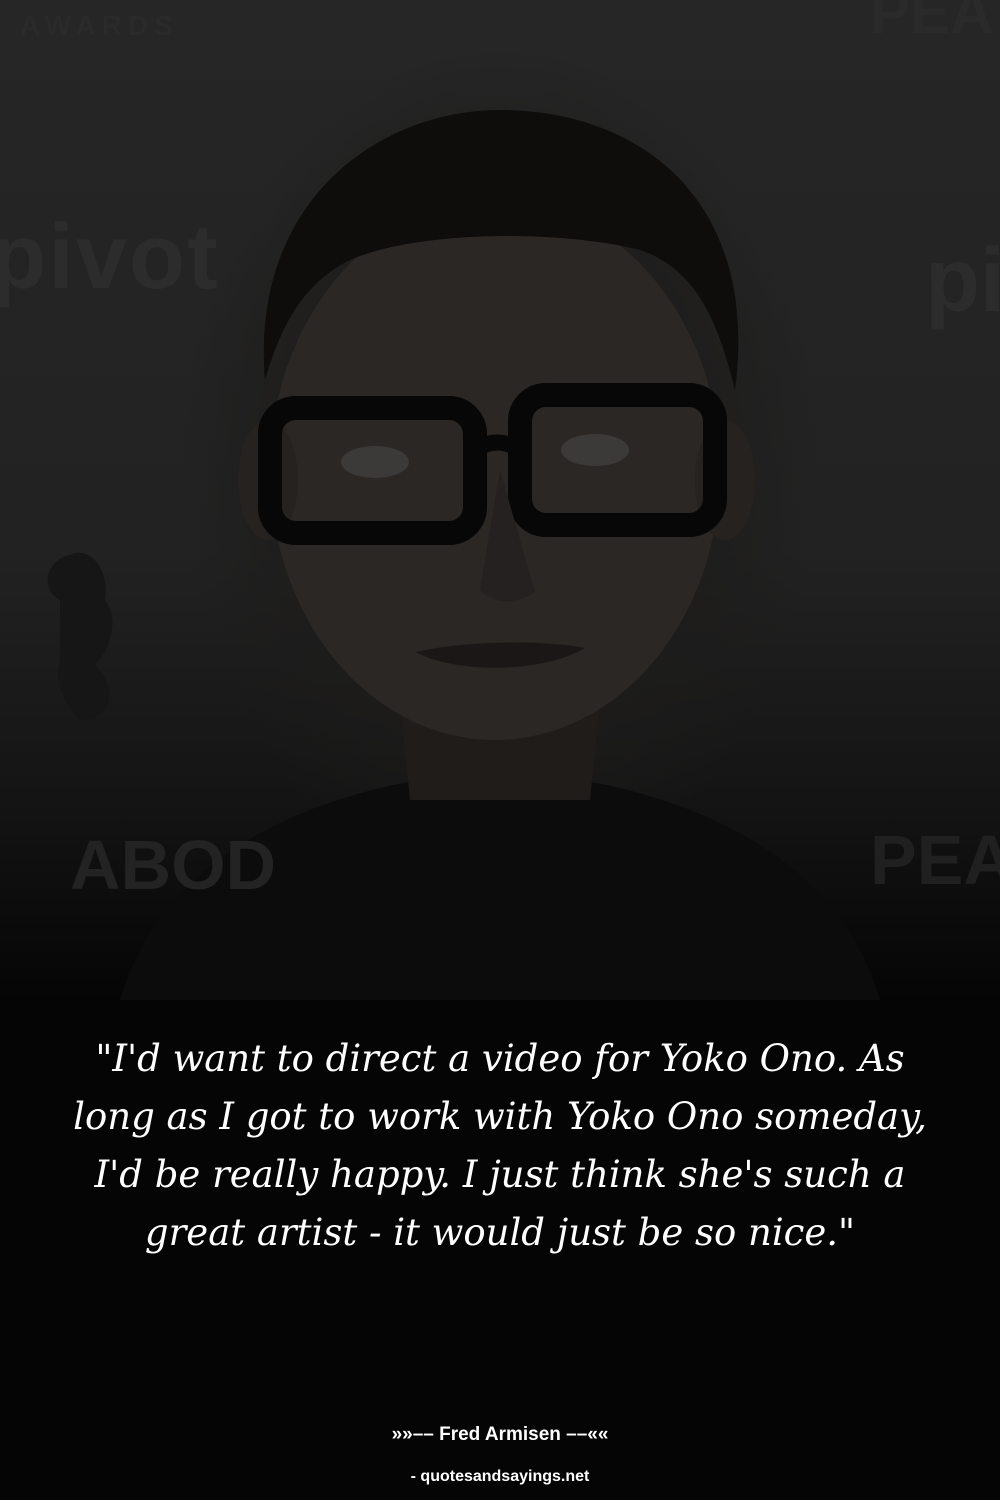  What do you see at coordinates (110, 257) in the screenshot?
I see `backdrop-pivot-left-text: pivot` at bounding box center [110, 257].